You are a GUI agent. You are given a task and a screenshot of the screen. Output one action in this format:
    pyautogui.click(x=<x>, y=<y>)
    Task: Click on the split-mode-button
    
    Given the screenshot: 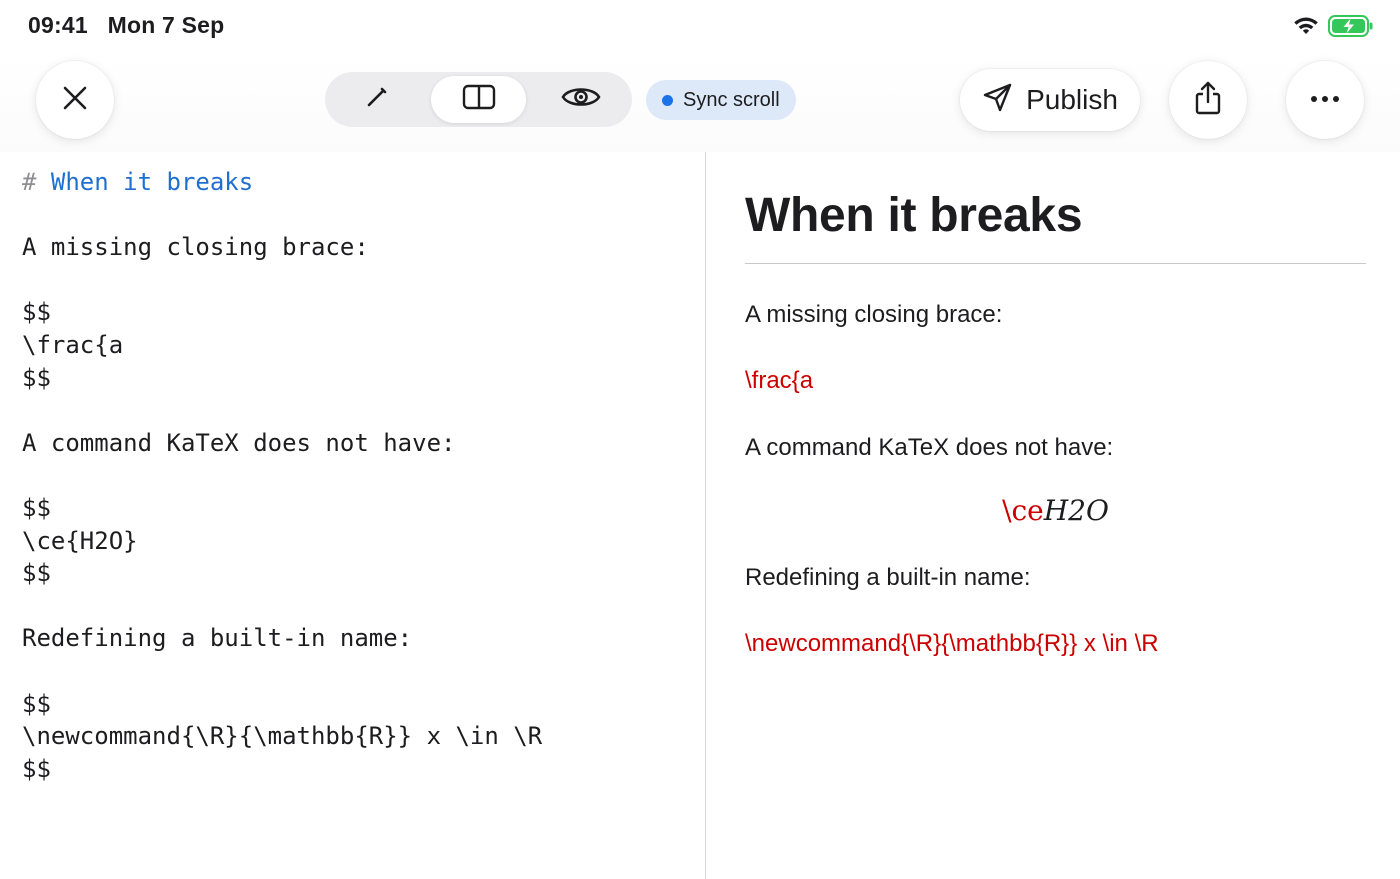 What is the action you would take?
    pyautogui.click(x=478, y=99)
    